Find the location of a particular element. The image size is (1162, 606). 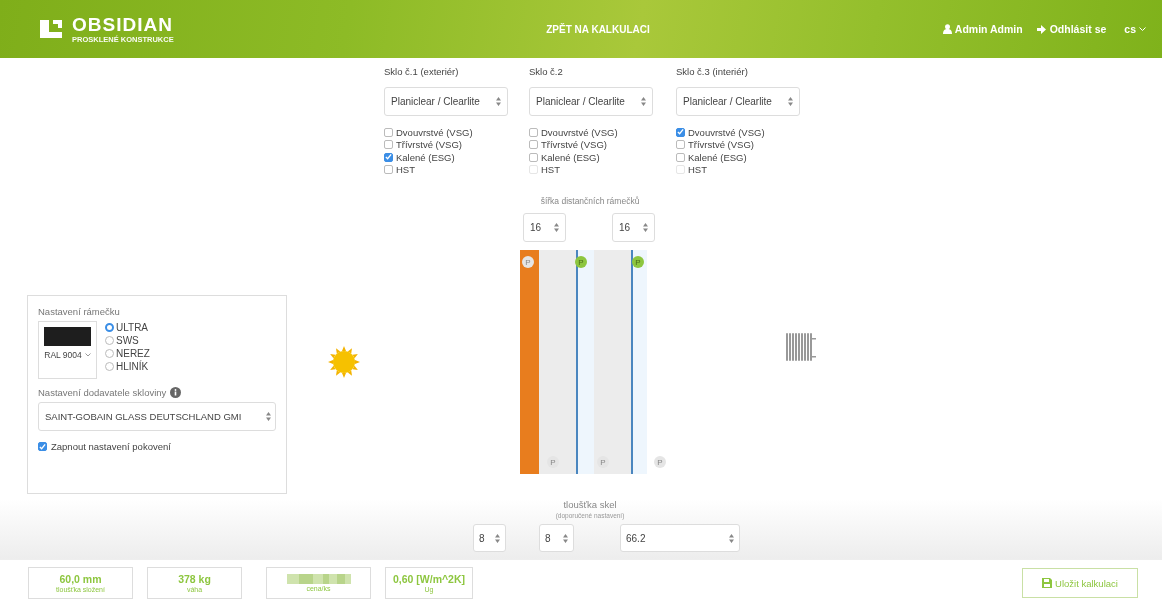

glass-title: Sklo č.3 (interiér) is located at coordinates (712, 72).